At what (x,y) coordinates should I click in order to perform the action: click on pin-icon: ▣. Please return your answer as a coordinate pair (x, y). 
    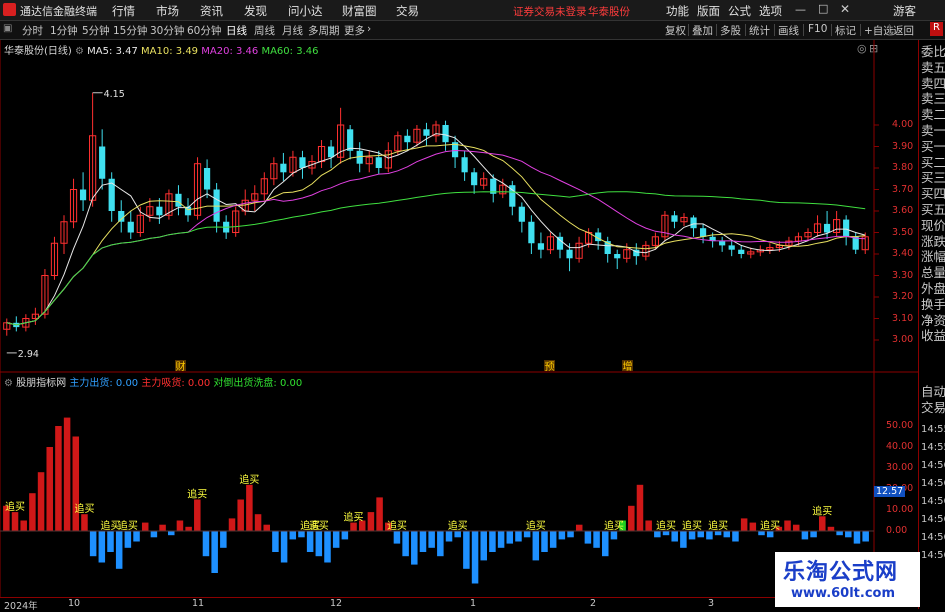
    Looking at the image, I should click on (7, 28).